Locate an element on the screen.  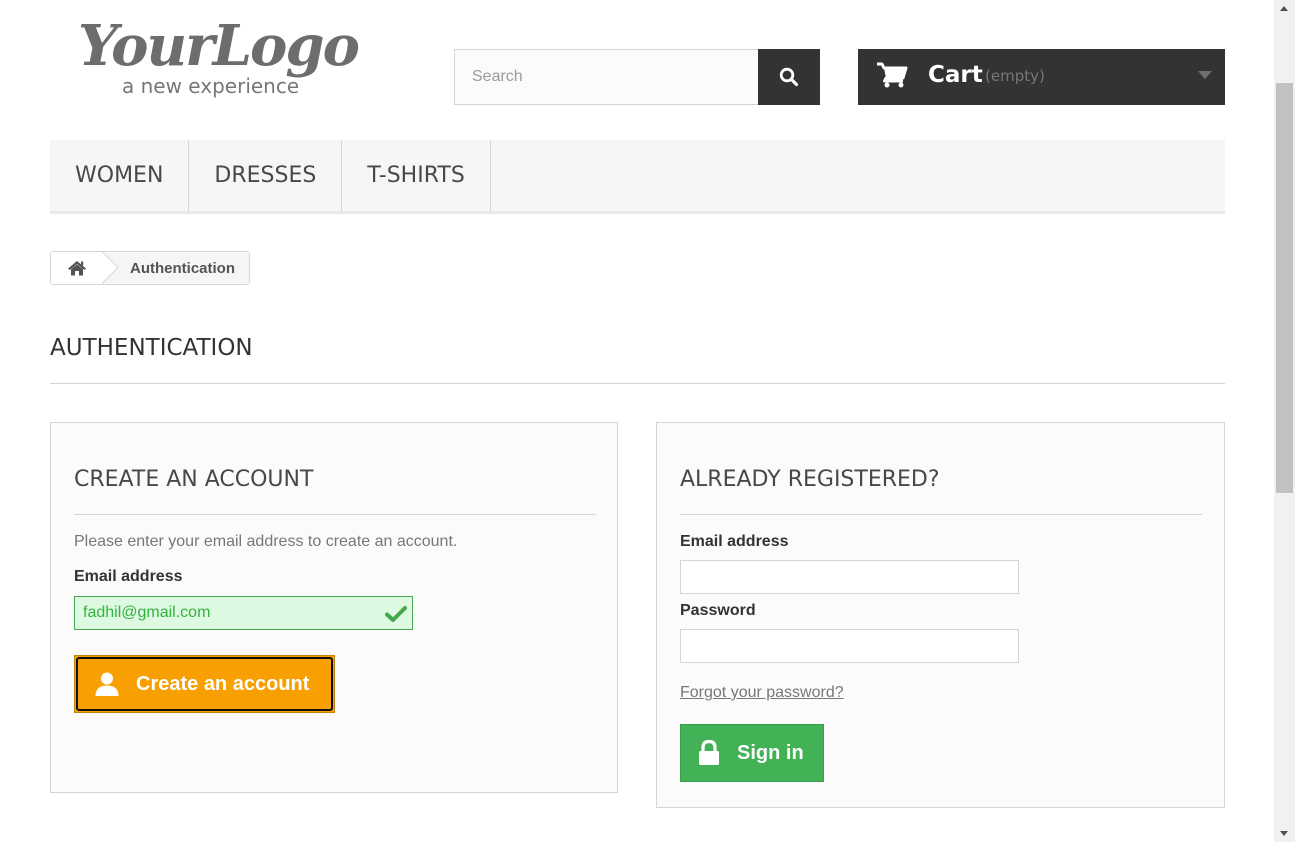
menu-item-women: WOMEN is located at coordinates (120, 175).